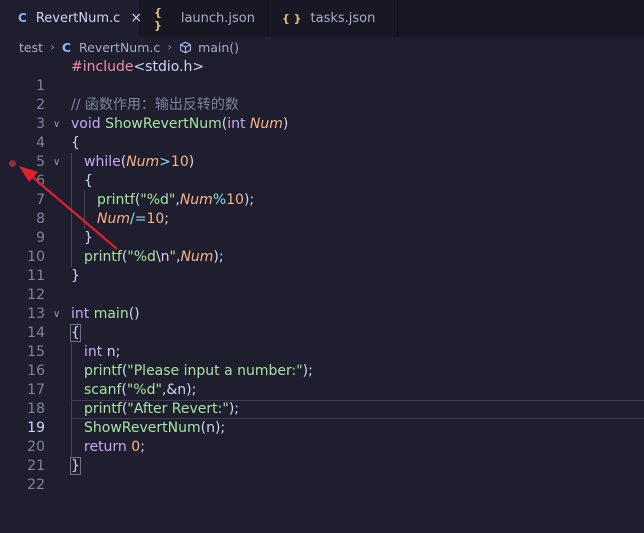 The image size is (644, 533). What do you see at coordinates (322, 285) in the screenshot?
I see `code-line: 12 }` at bounding box center [322, 285].